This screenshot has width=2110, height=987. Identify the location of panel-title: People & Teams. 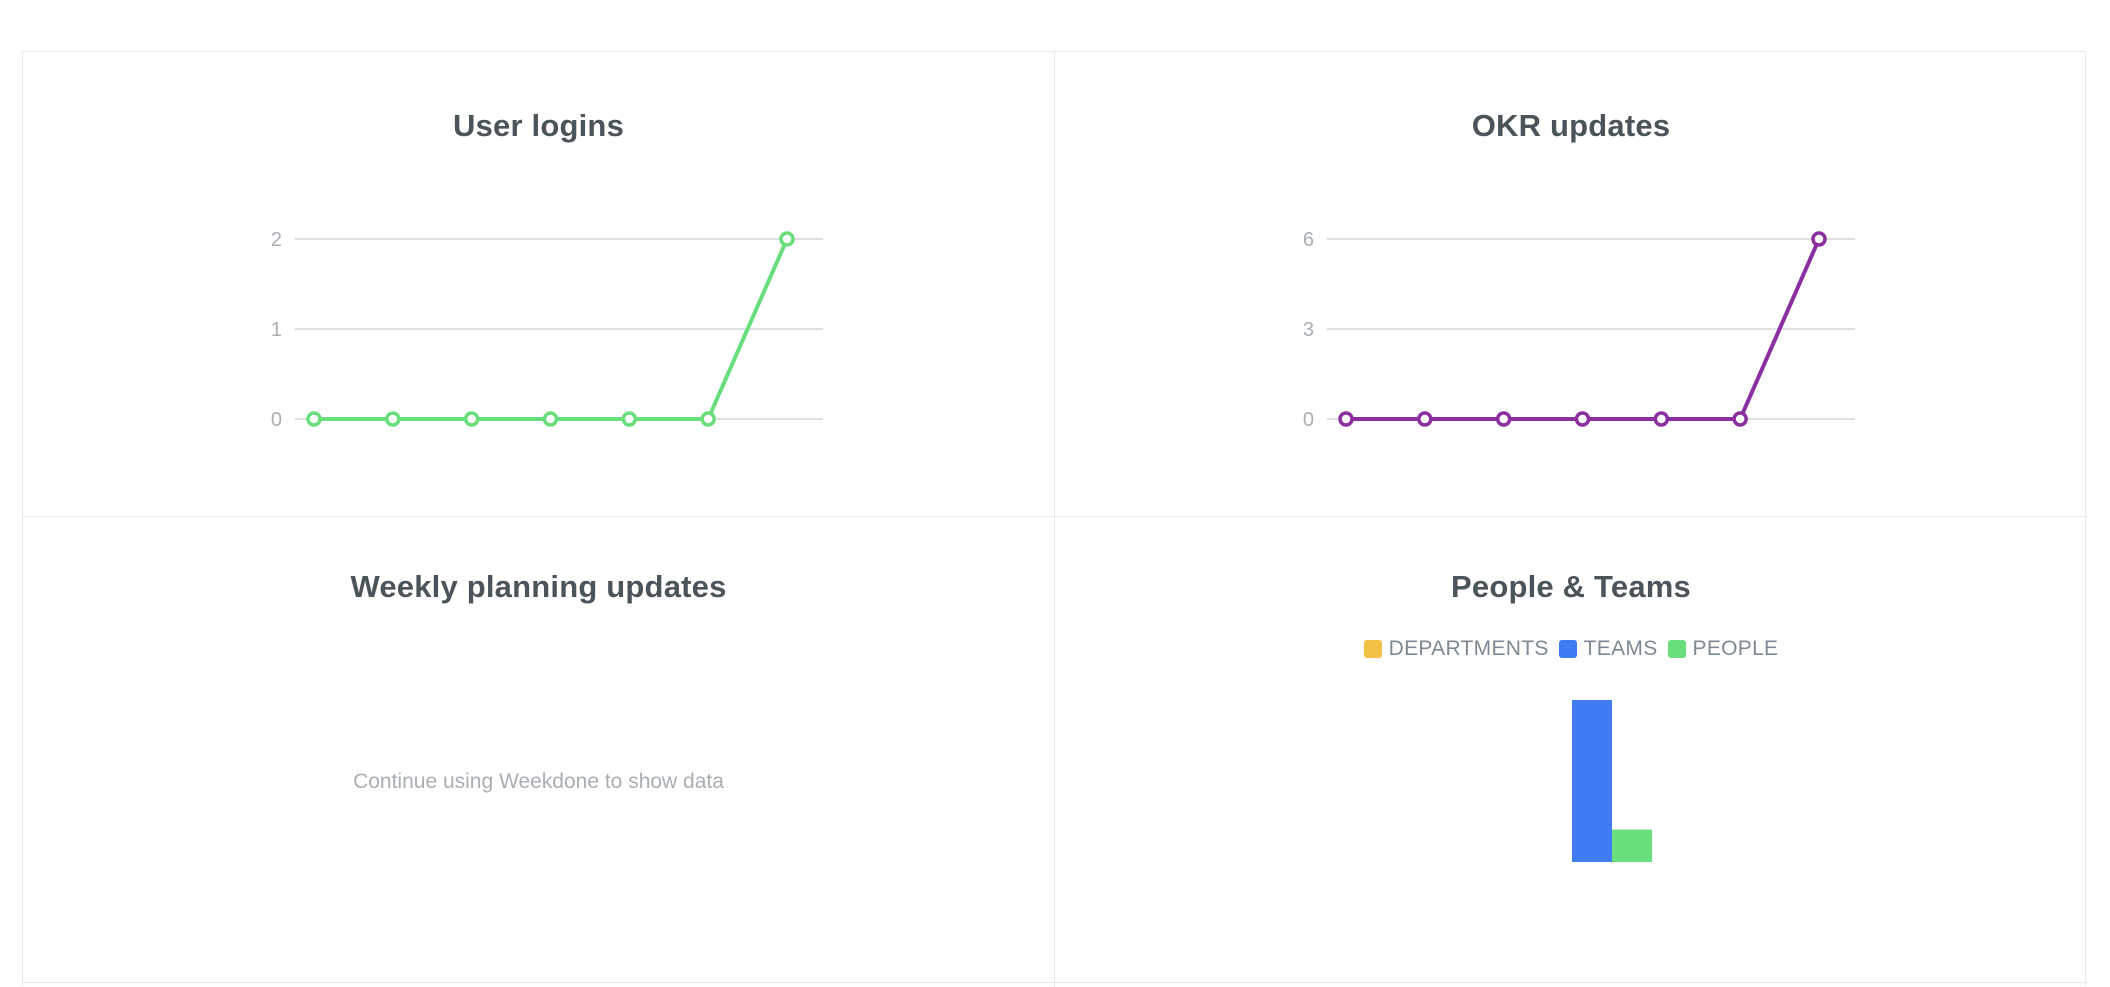
(1571, 586).